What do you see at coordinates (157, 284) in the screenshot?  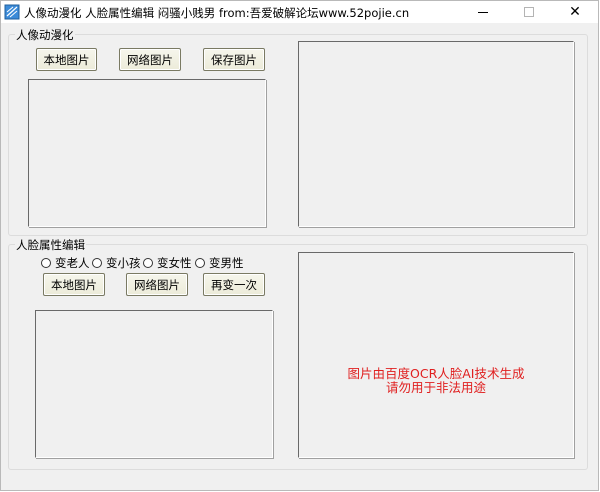 I see `face-network-image-button: 网络图片` at bounding box center [157, 284].